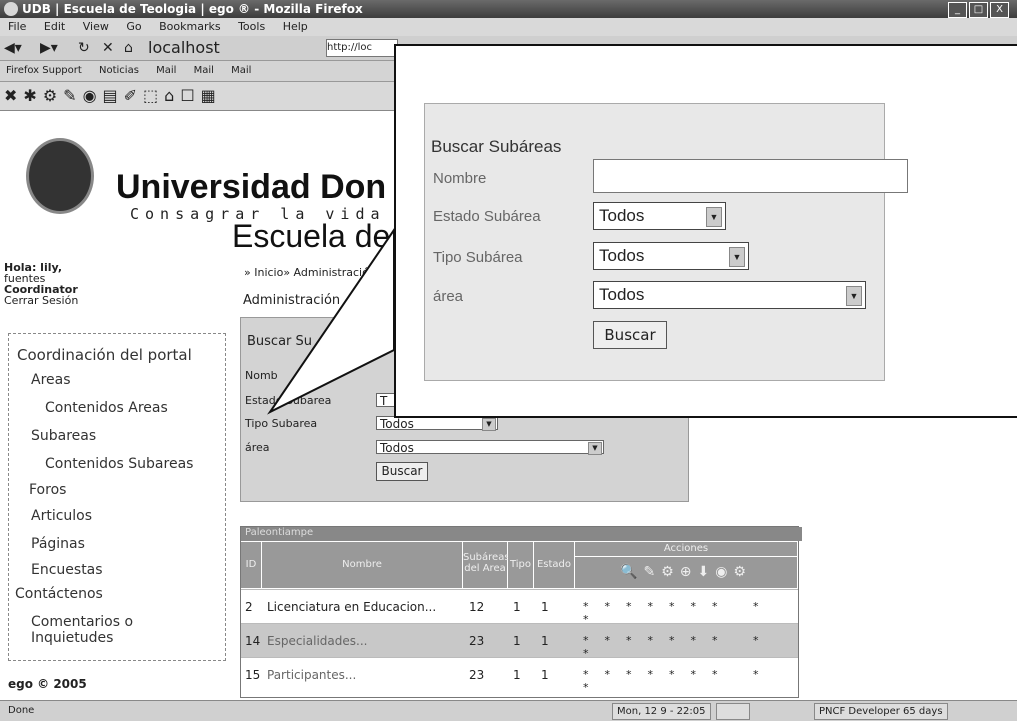 The width and height of the screenshot is (1017, 721). Describe the element at coordinates (659, 216) in the screenshot. I see `estado-select: Todos ▼` at that location.